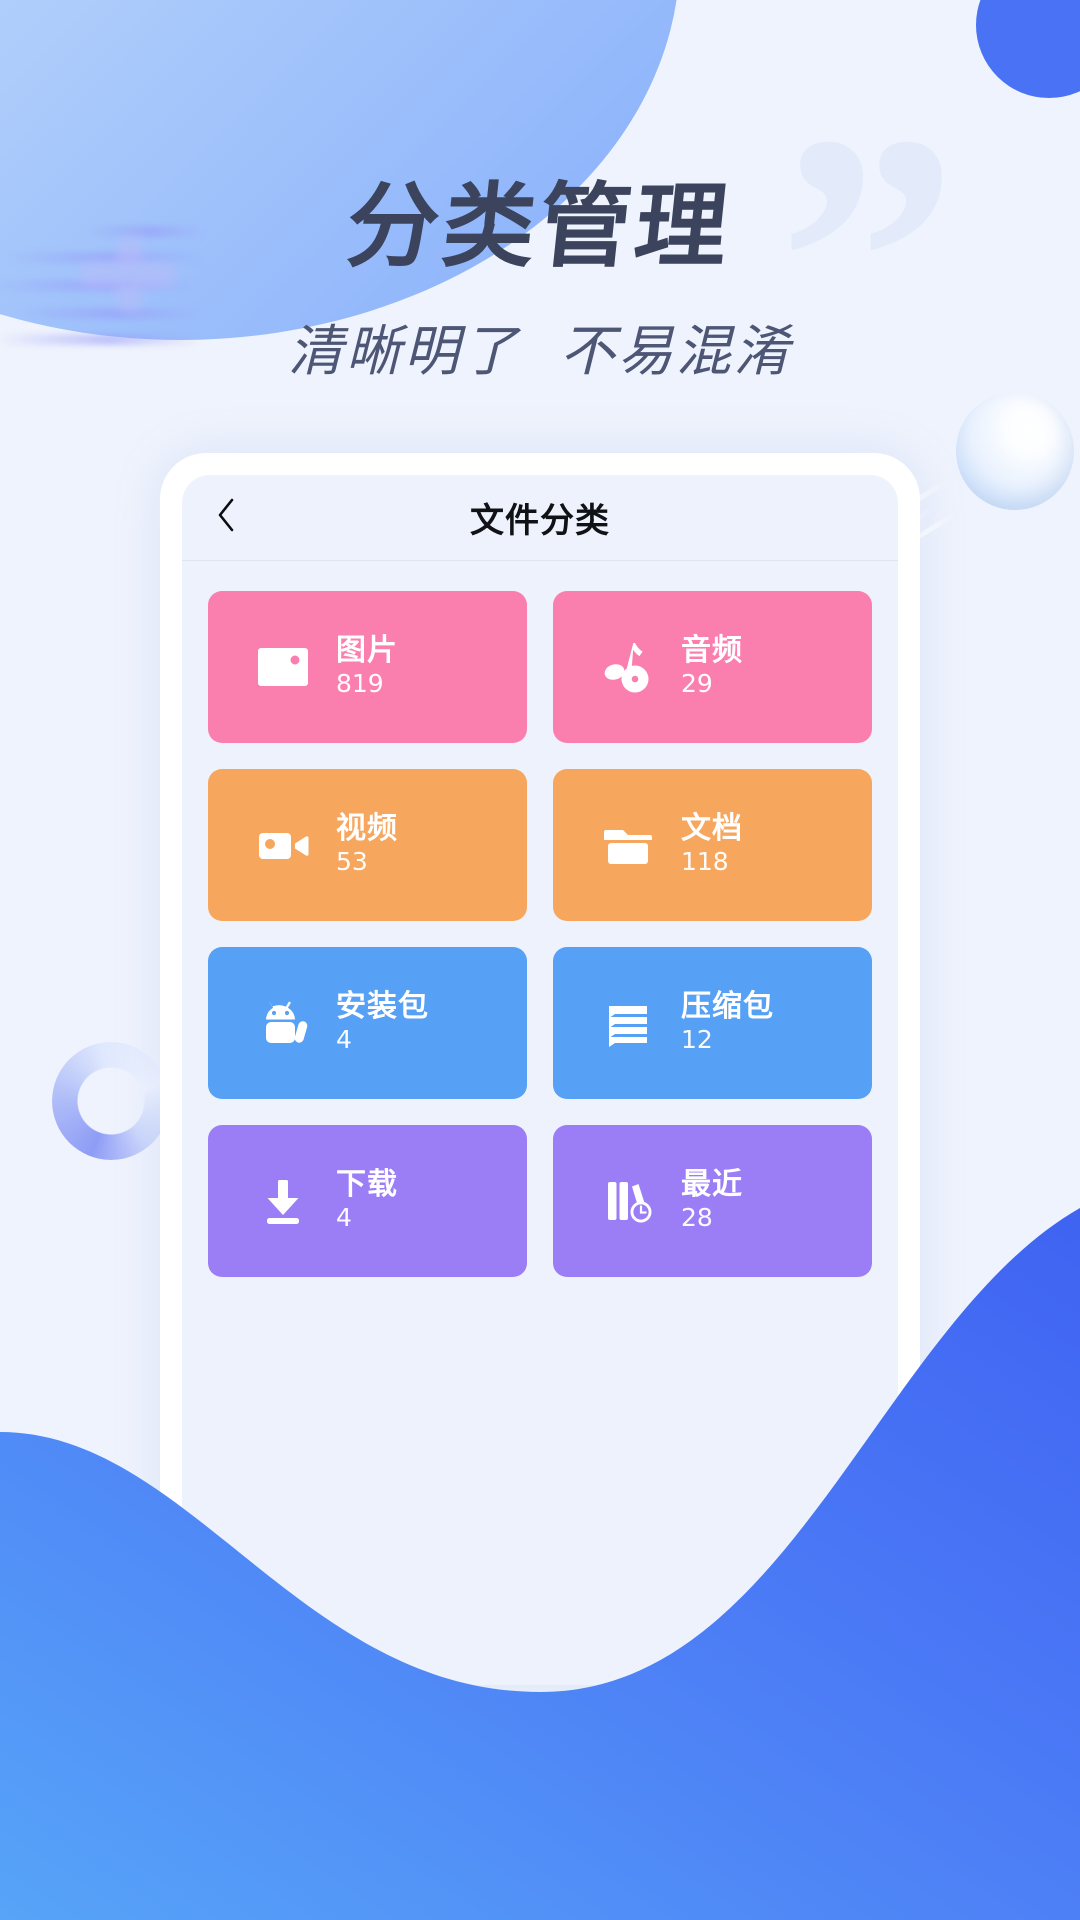 Image resolution: width=1080 pixels, height=1920 pixels. What do you see at coordinates (367, 1185) in the screenshot?
I see `category-label: 下载` at bounding box center [367, 1185].